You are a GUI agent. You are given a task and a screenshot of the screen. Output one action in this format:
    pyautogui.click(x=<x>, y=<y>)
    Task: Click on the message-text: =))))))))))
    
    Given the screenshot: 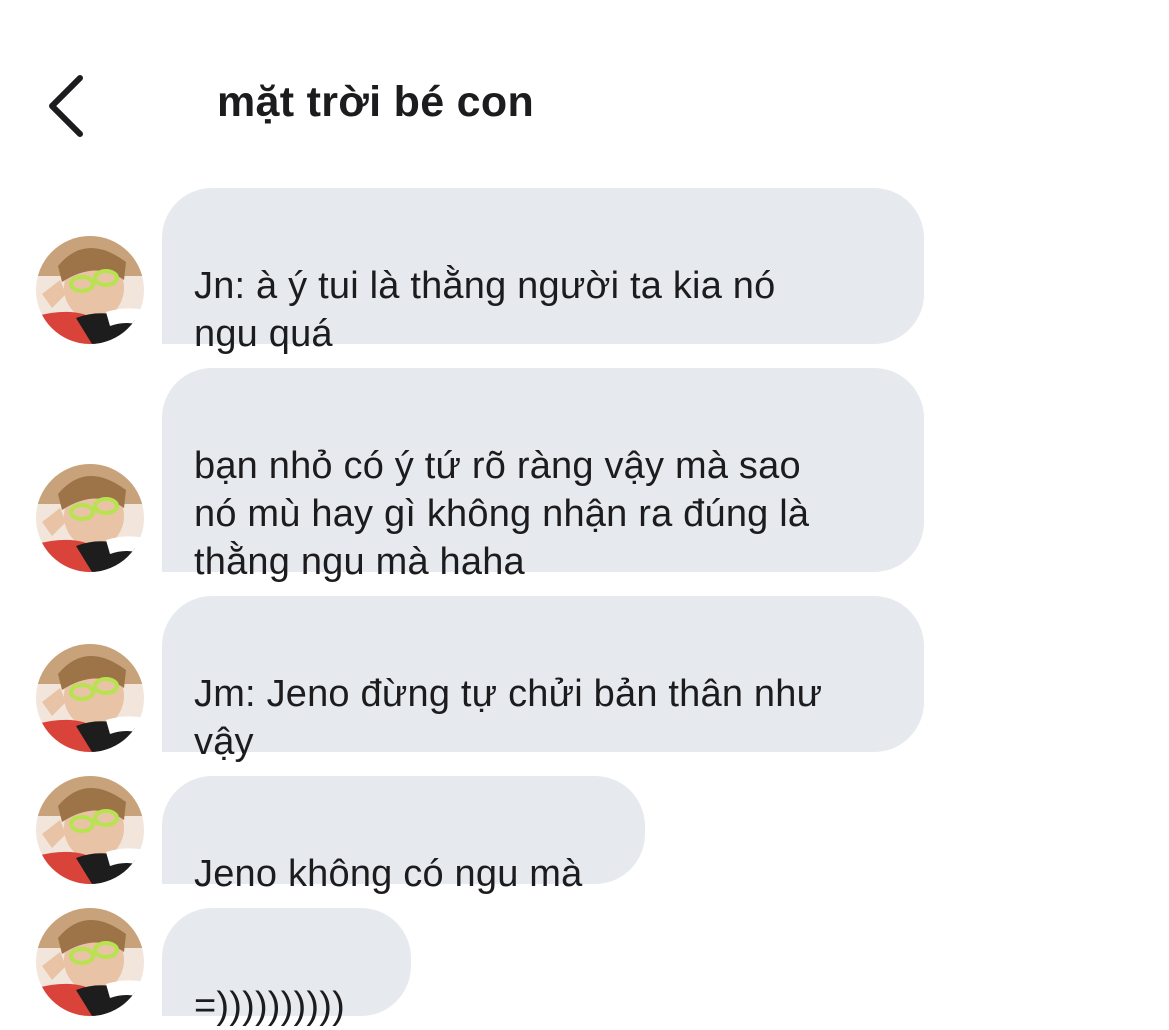 What is the action you would take?
    pyautogui.click(x=269, y=1006)
    